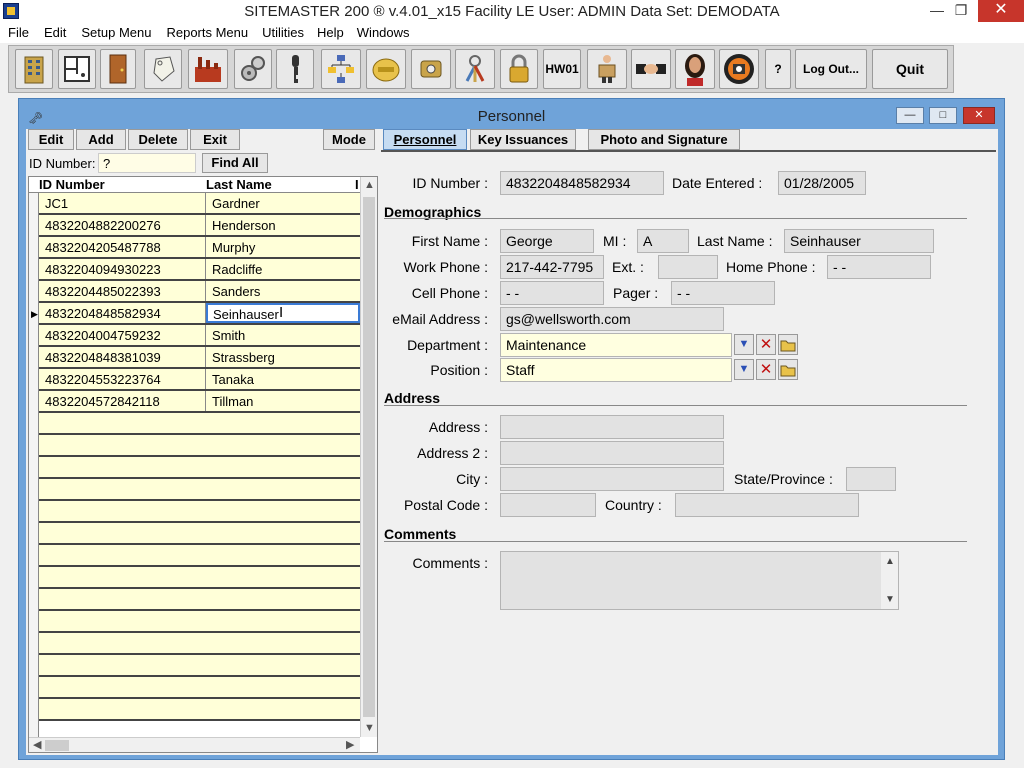  What do you see at coordinates (822, 183) in the screenshot?
I see `date-entered-field: 01/28/2005` at bounding box center [822, 183].